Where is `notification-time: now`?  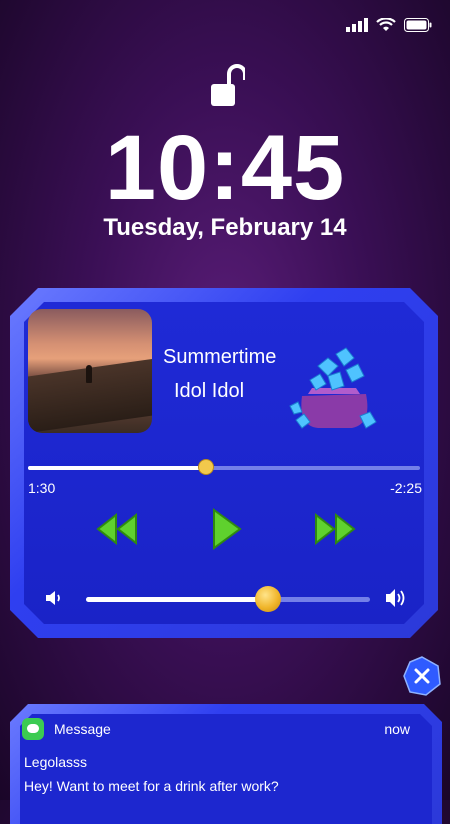 notification-time: now is located at coordinates (397, 729).